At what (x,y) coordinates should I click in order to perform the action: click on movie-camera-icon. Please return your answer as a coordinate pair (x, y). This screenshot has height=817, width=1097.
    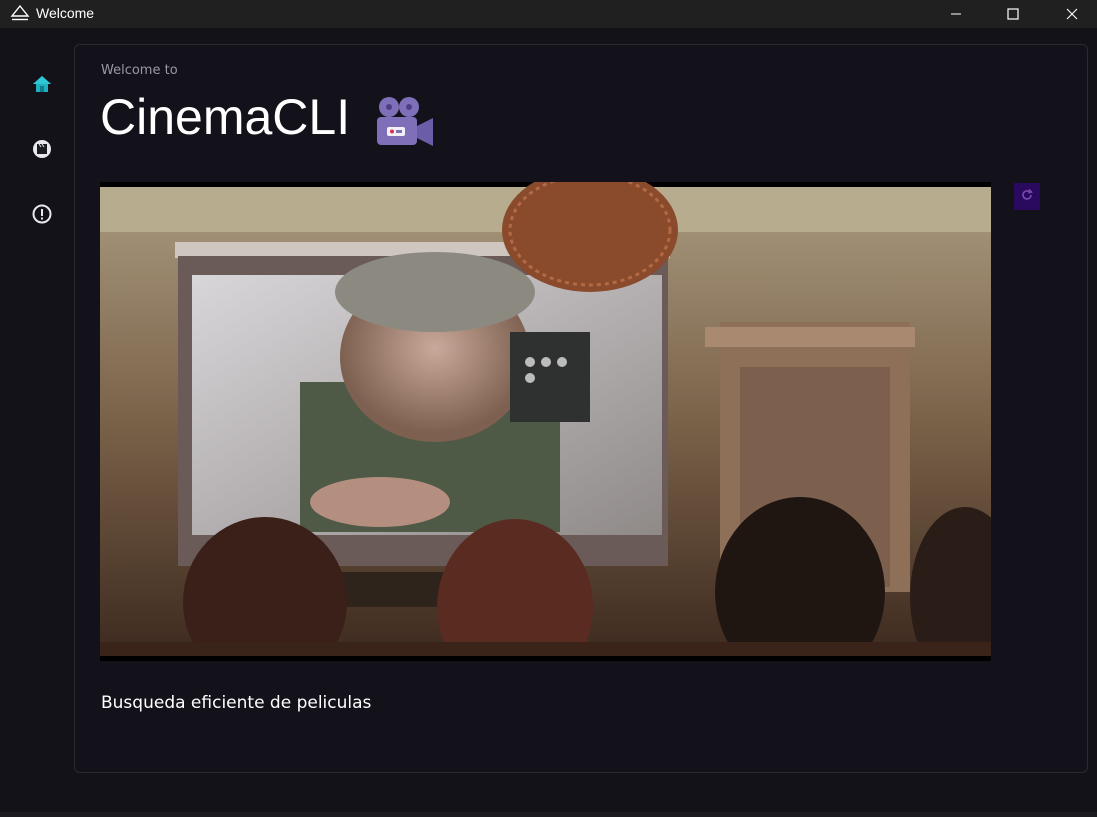
    Looking at the image, I should click on (405, 123).